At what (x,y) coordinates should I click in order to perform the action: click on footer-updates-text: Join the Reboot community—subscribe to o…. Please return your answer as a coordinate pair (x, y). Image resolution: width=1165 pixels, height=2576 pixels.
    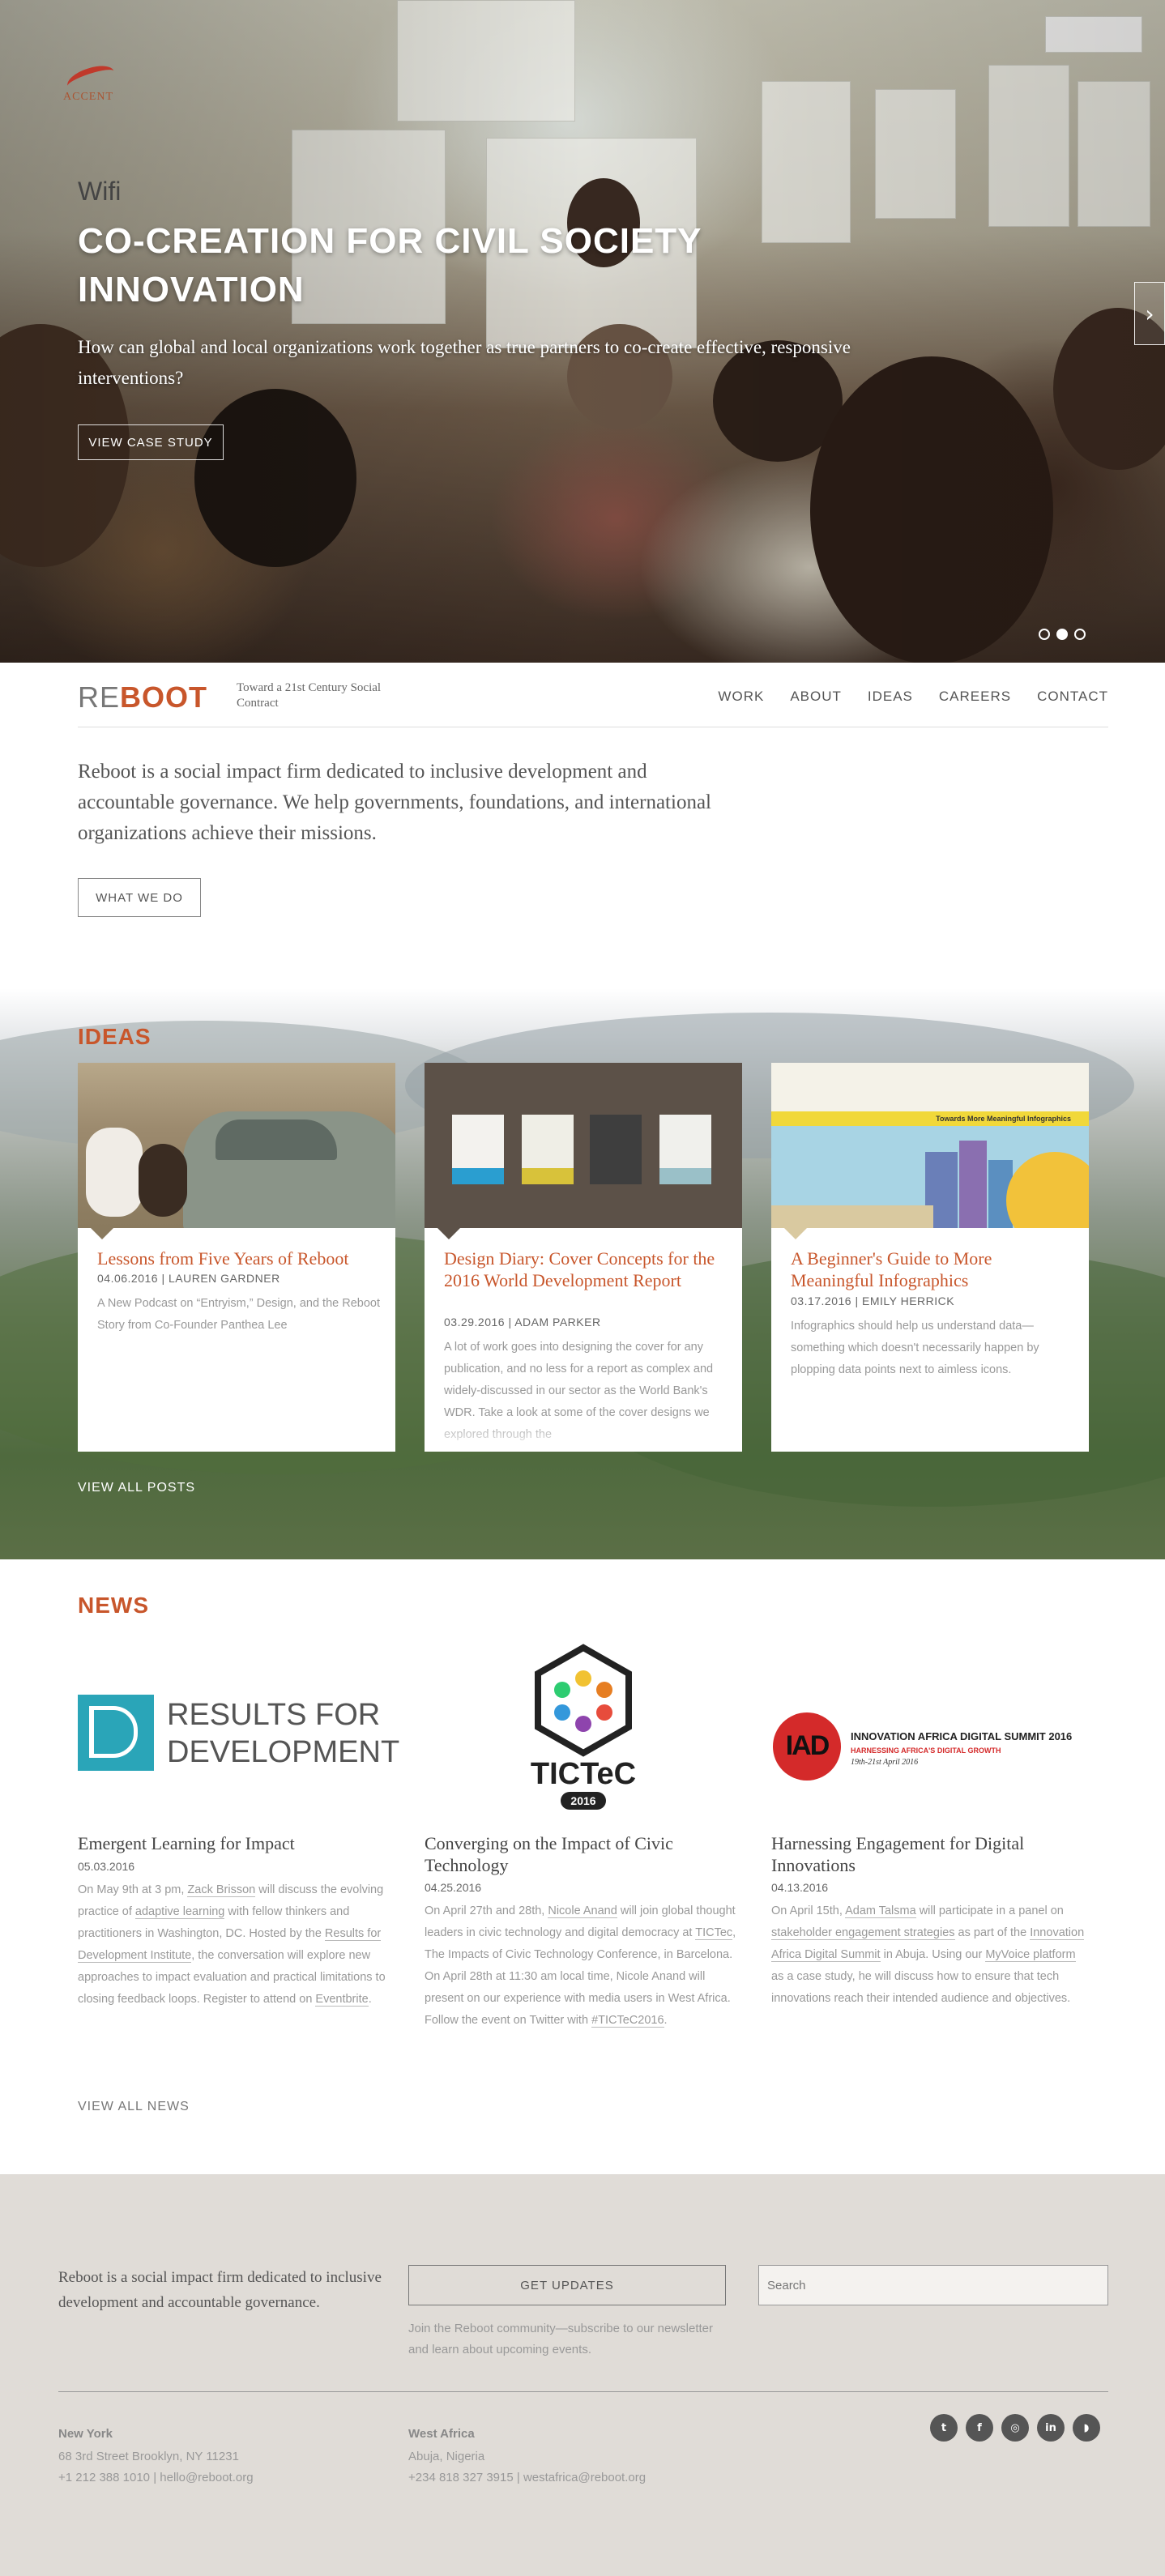
    Looking at the image, I should click on (561, 2339).